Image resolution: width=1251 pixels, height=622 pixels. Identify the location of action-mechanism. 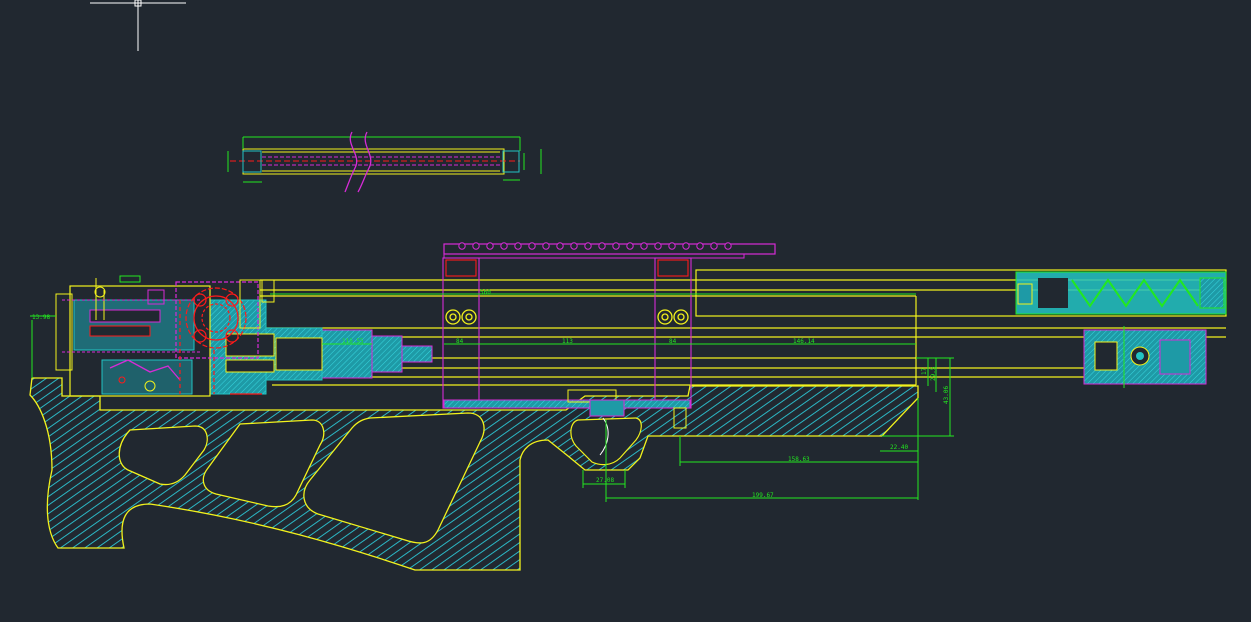
(133, 336).